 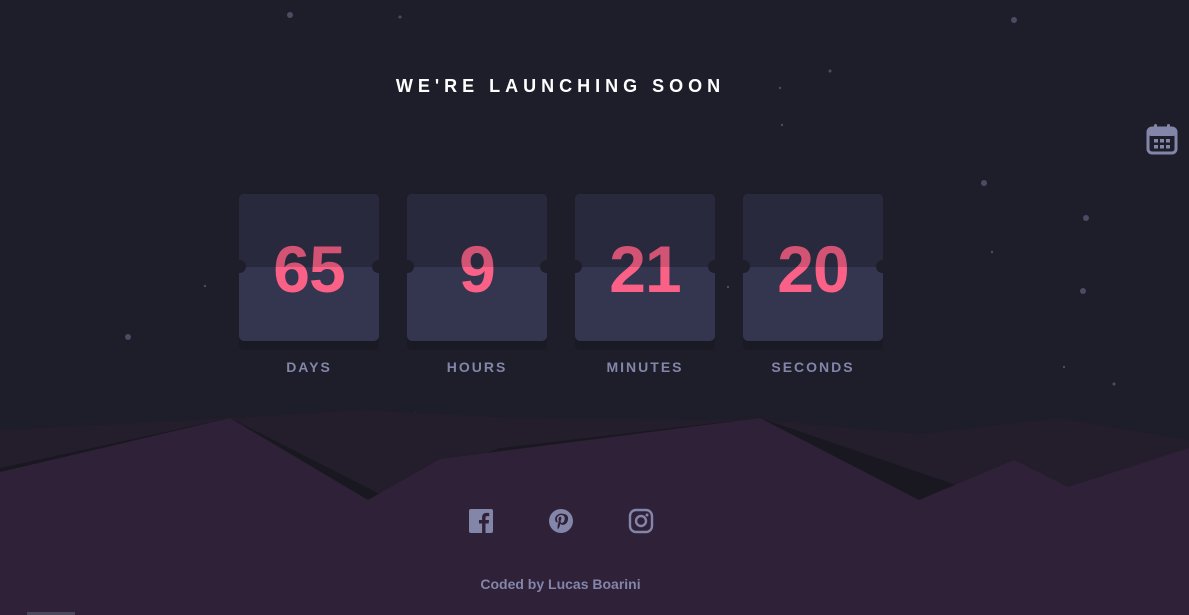 I want to click on flip-card: 20, so click(x=813, y=267).